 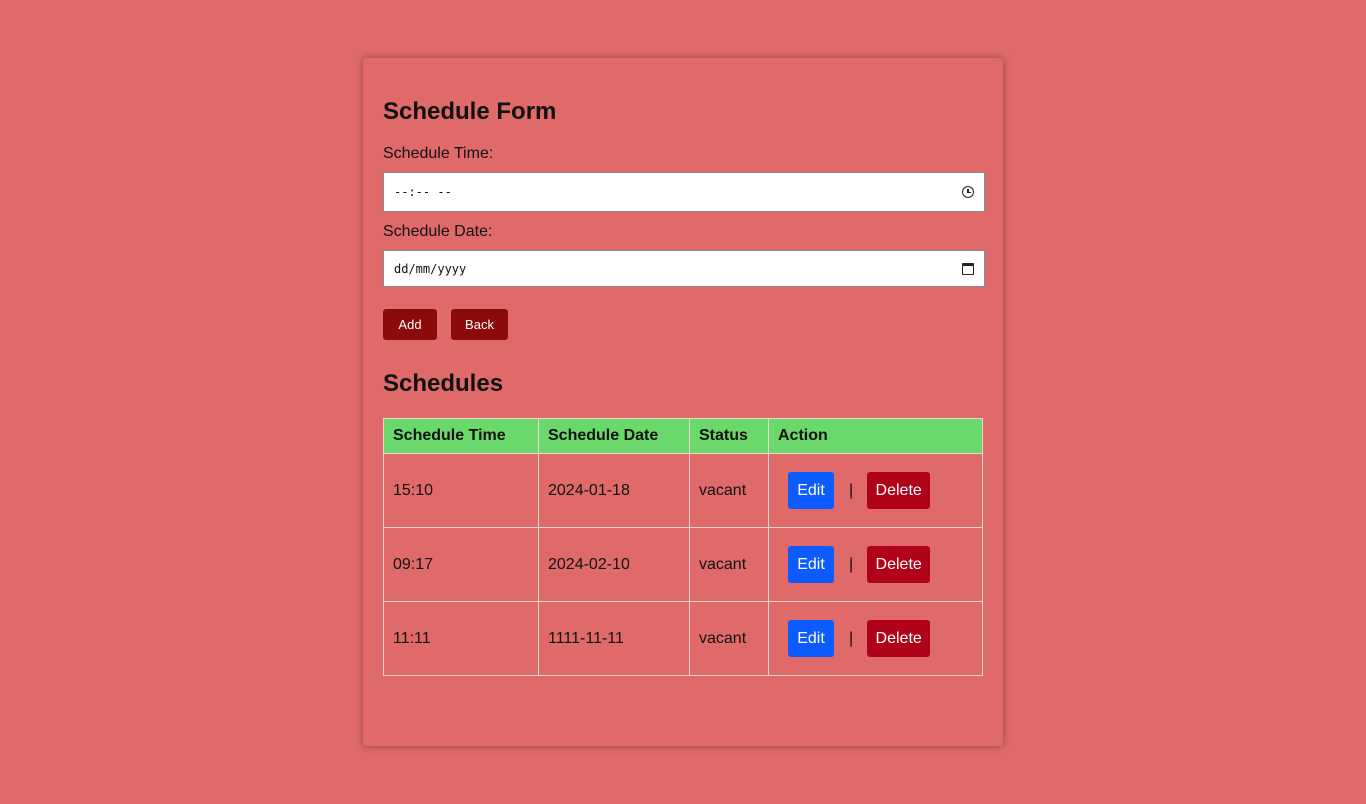 I want to click on back-button: Back, so click(x=479, y=324).